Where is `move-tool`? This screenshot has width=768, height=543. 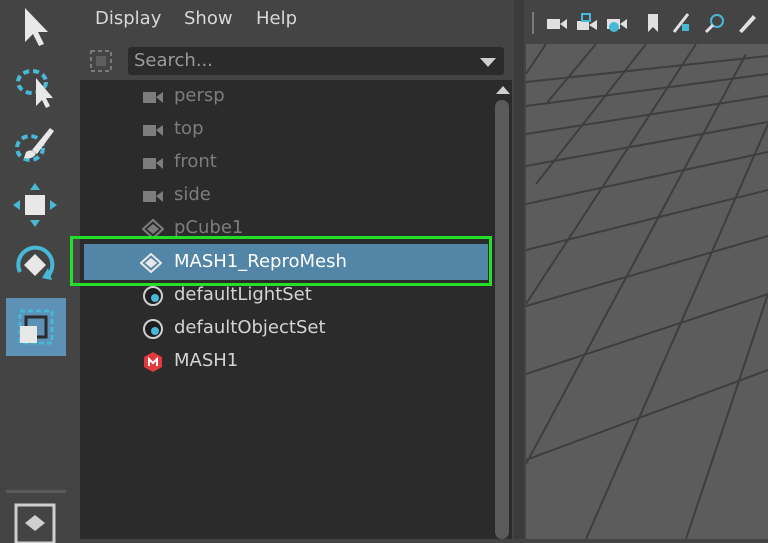
move-tool is located at coordinates (35, 205).